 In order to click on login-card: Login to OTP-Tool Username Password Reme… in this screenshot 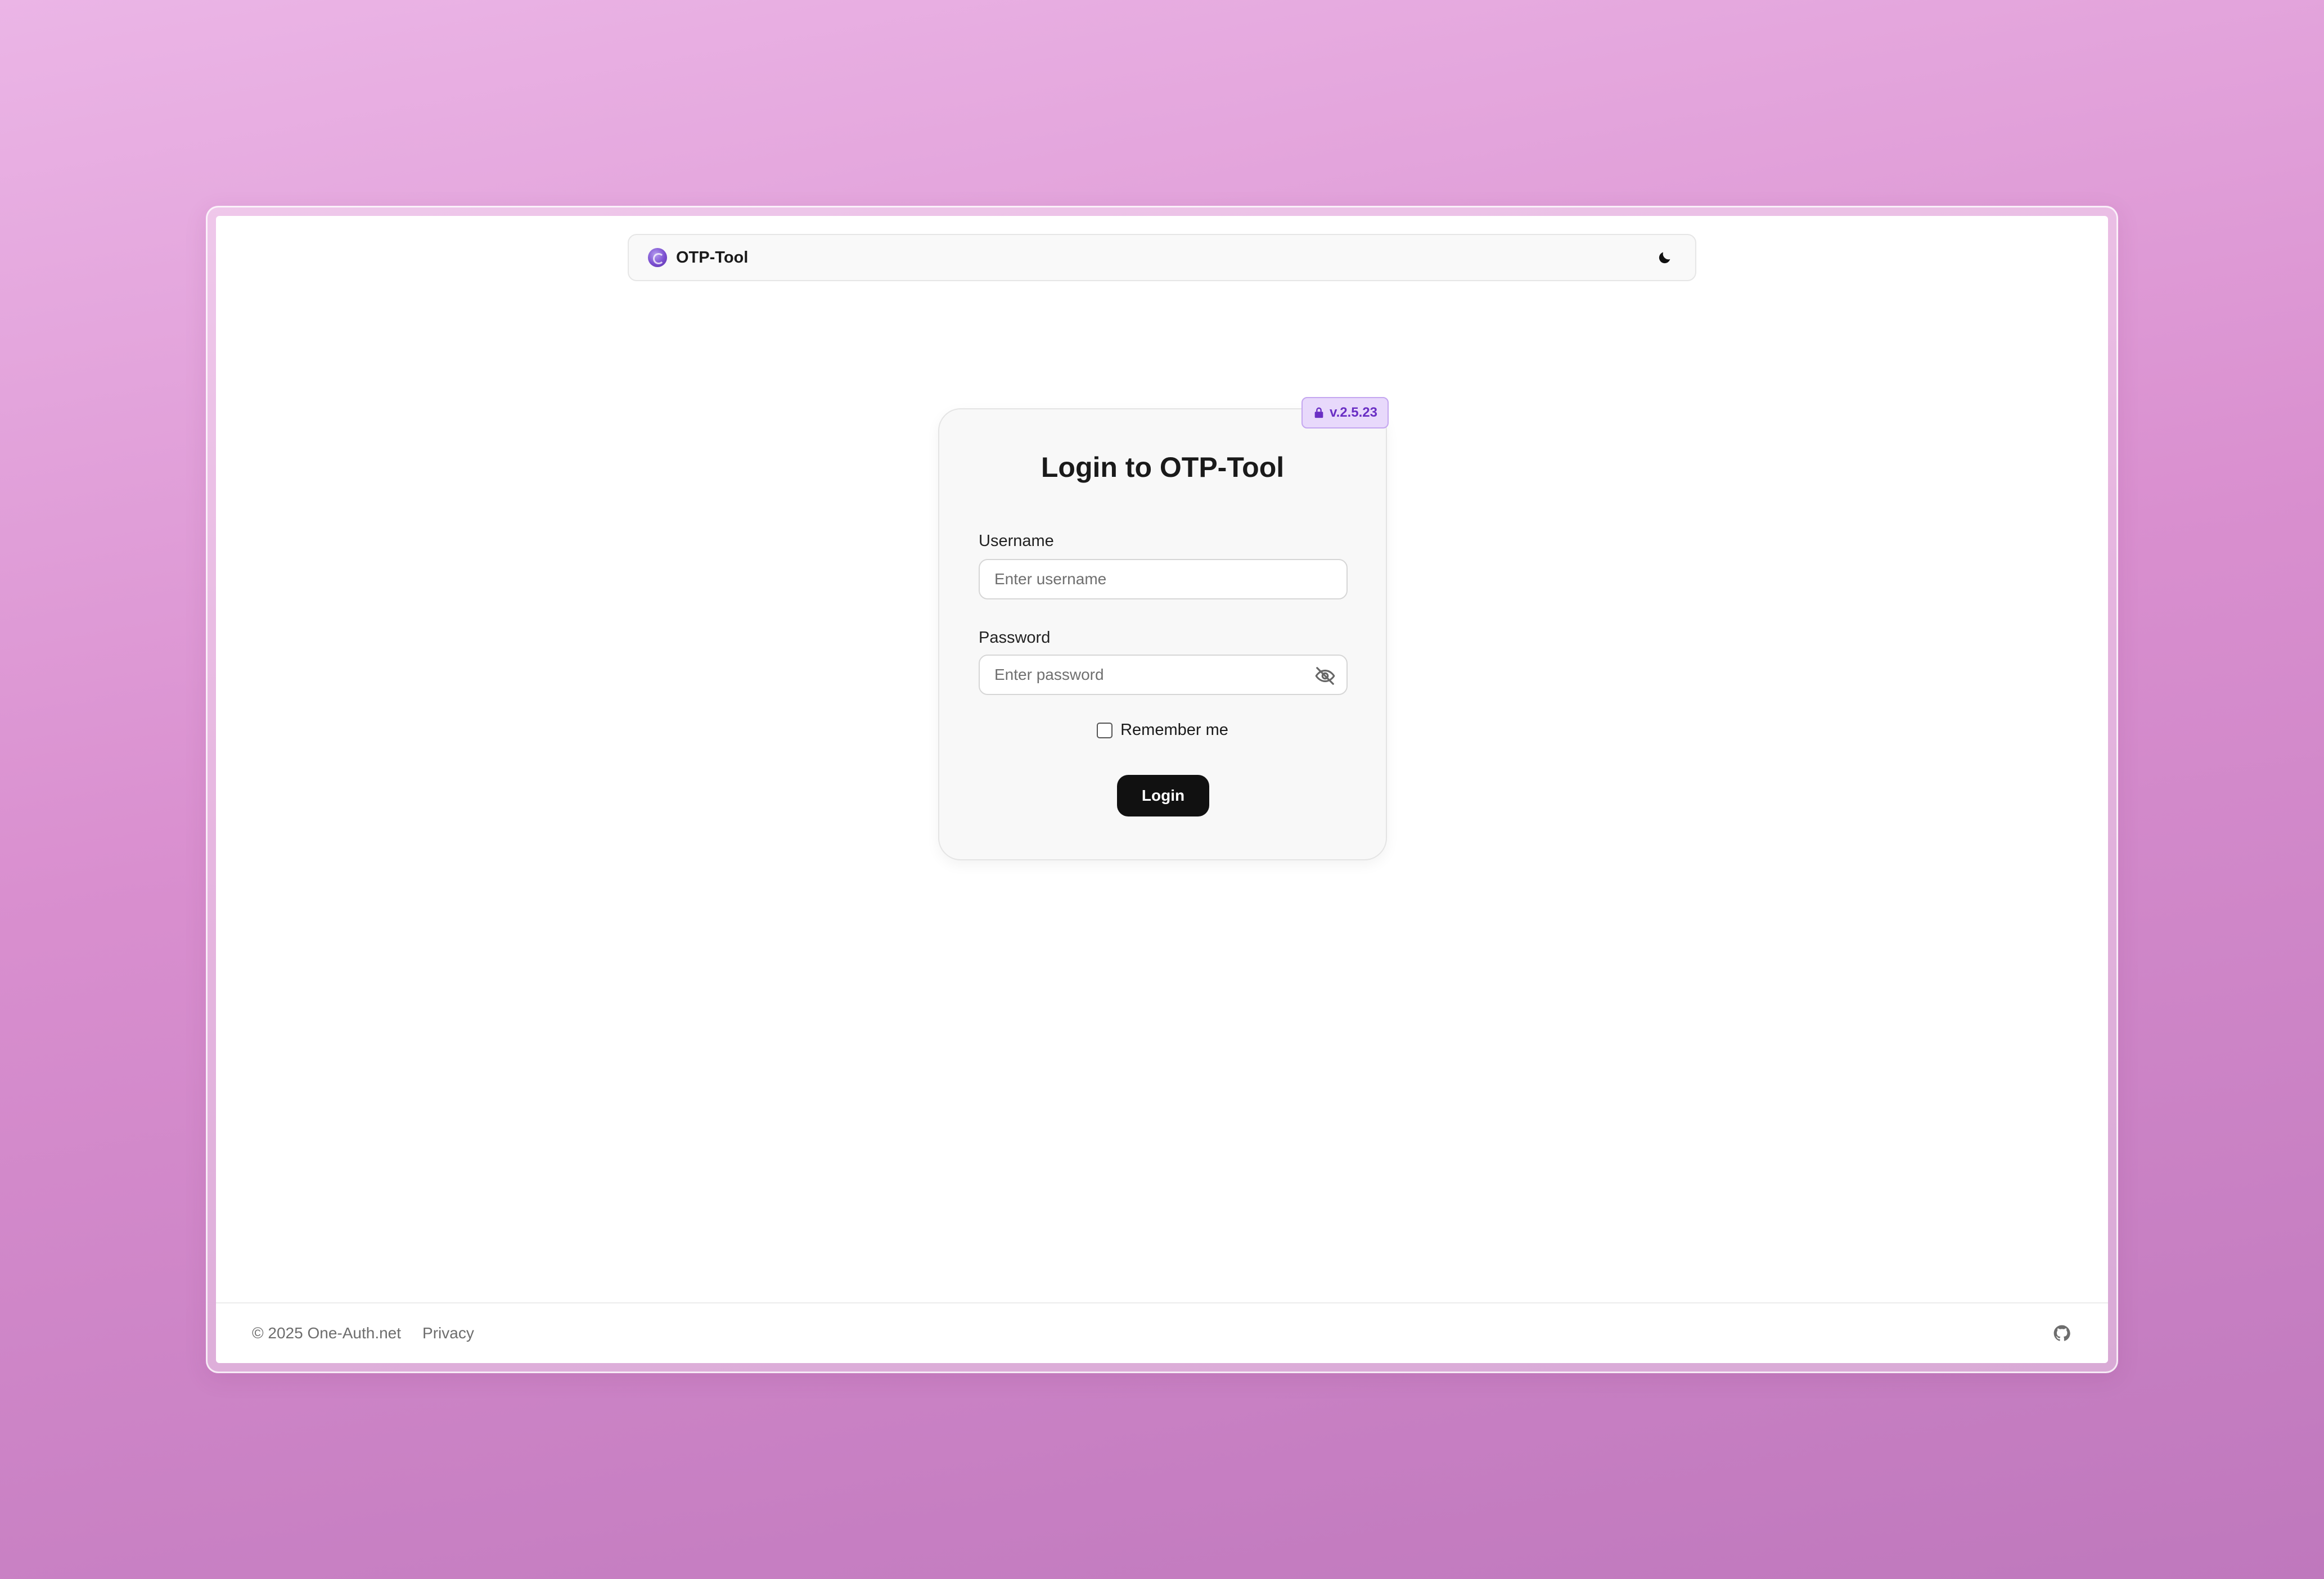, I will do `click(1162, 634)`.